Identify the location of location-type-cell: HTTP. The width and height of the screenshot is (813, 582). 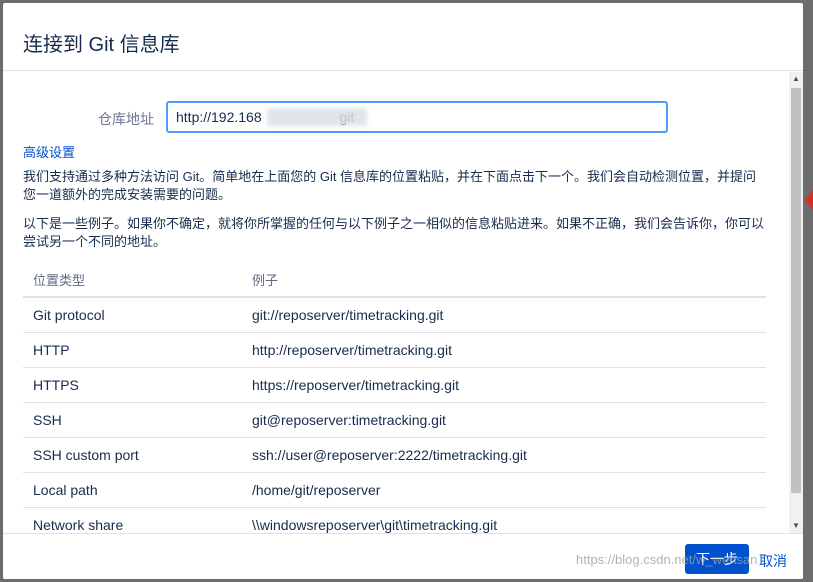
(132, 350).